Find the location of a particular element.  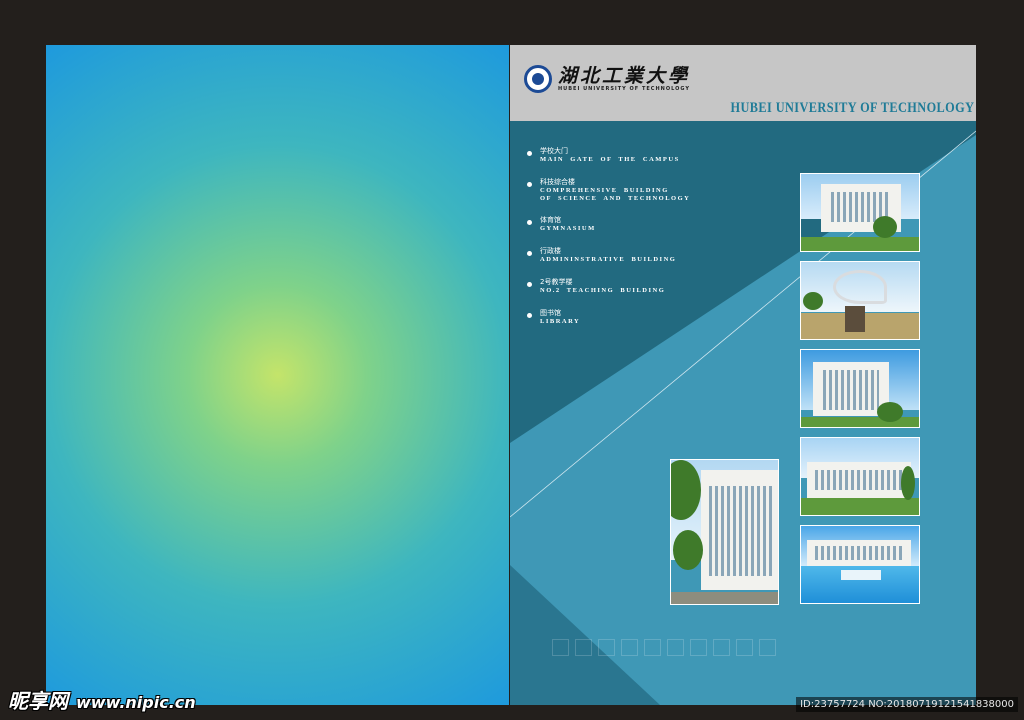

item-en-label: MAIN GATE OF THE CAMPUS is located at coordinates (610, 159).